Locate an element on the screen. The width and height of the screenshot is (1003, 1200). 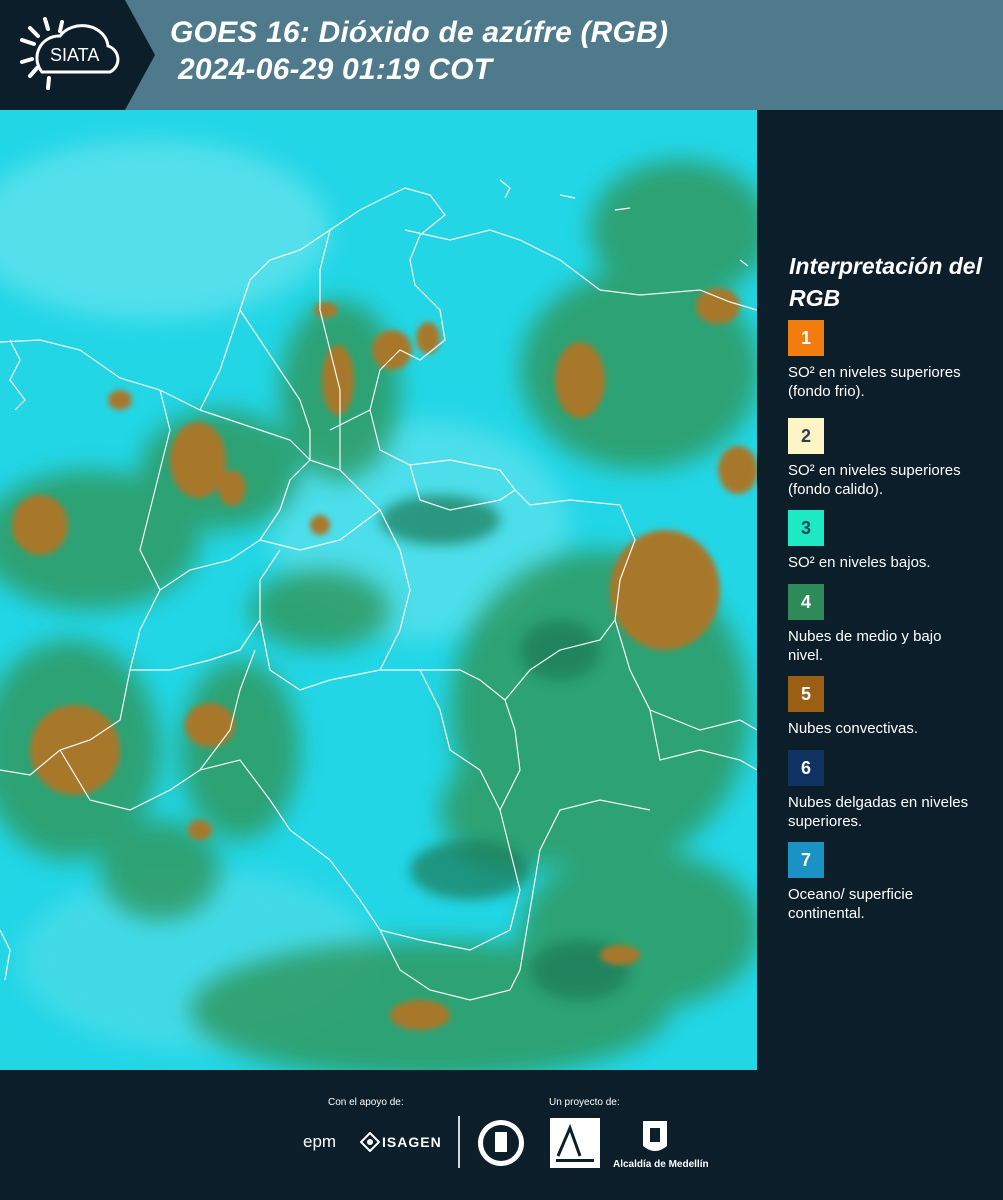
legend-swatch-3: 3 is located at coordinates (806, 528).